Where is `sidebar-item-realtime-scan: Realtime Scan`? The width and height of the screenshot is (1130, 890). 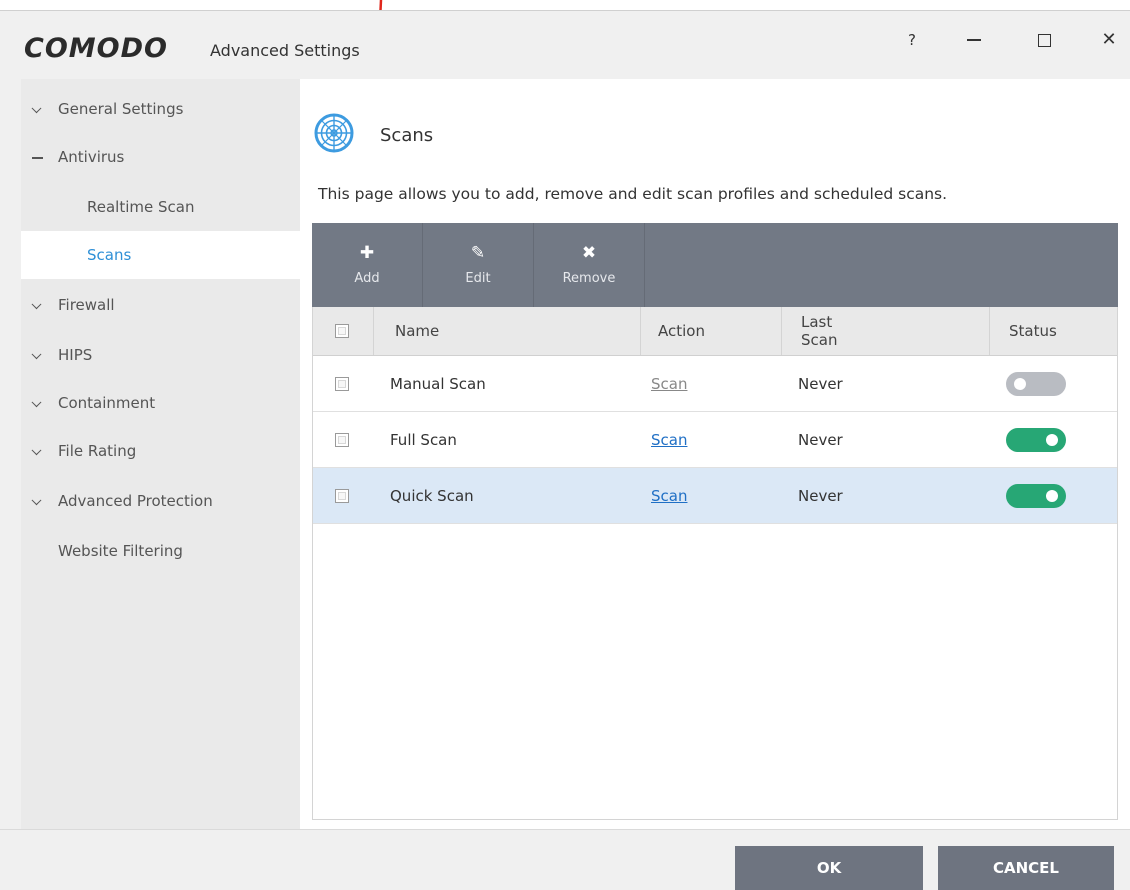
sidebar-item-realtime-scan: Realtime Scan is located at coordinates (160, 207).